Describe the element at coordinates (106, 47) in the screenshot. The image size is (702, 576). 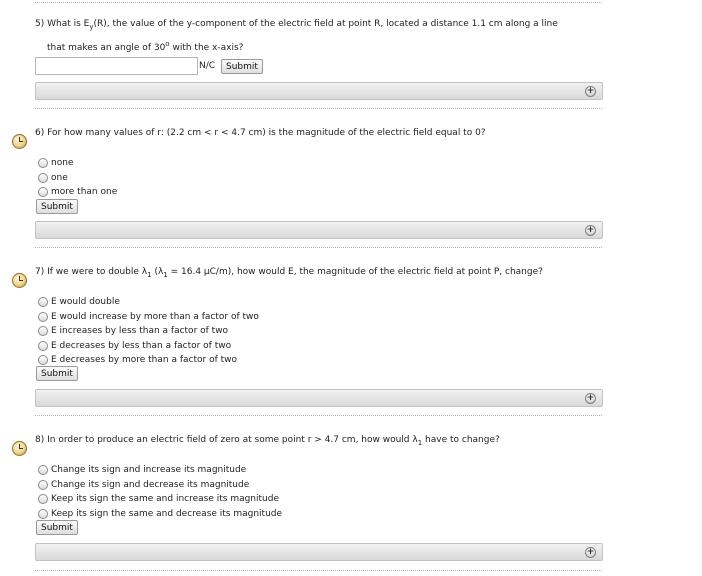
I see `q5-text-part: that makes an angle of 30` at that location.